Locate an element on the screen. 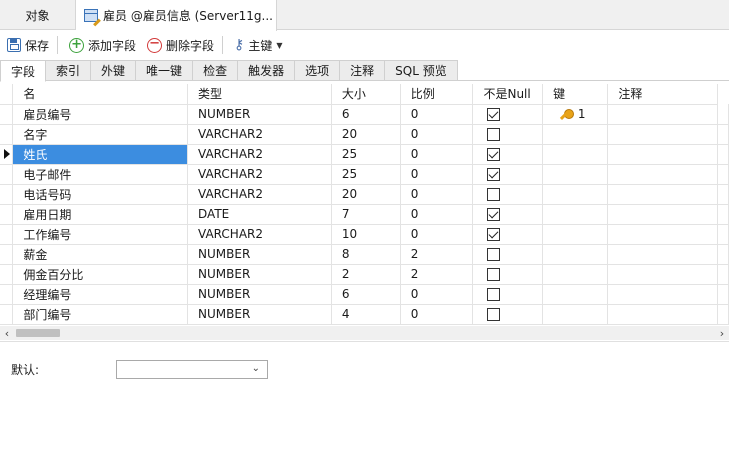 The height and width of the screenshot is (465, 729). cell-name: 电话号码 is located at coordinates (100, 194).